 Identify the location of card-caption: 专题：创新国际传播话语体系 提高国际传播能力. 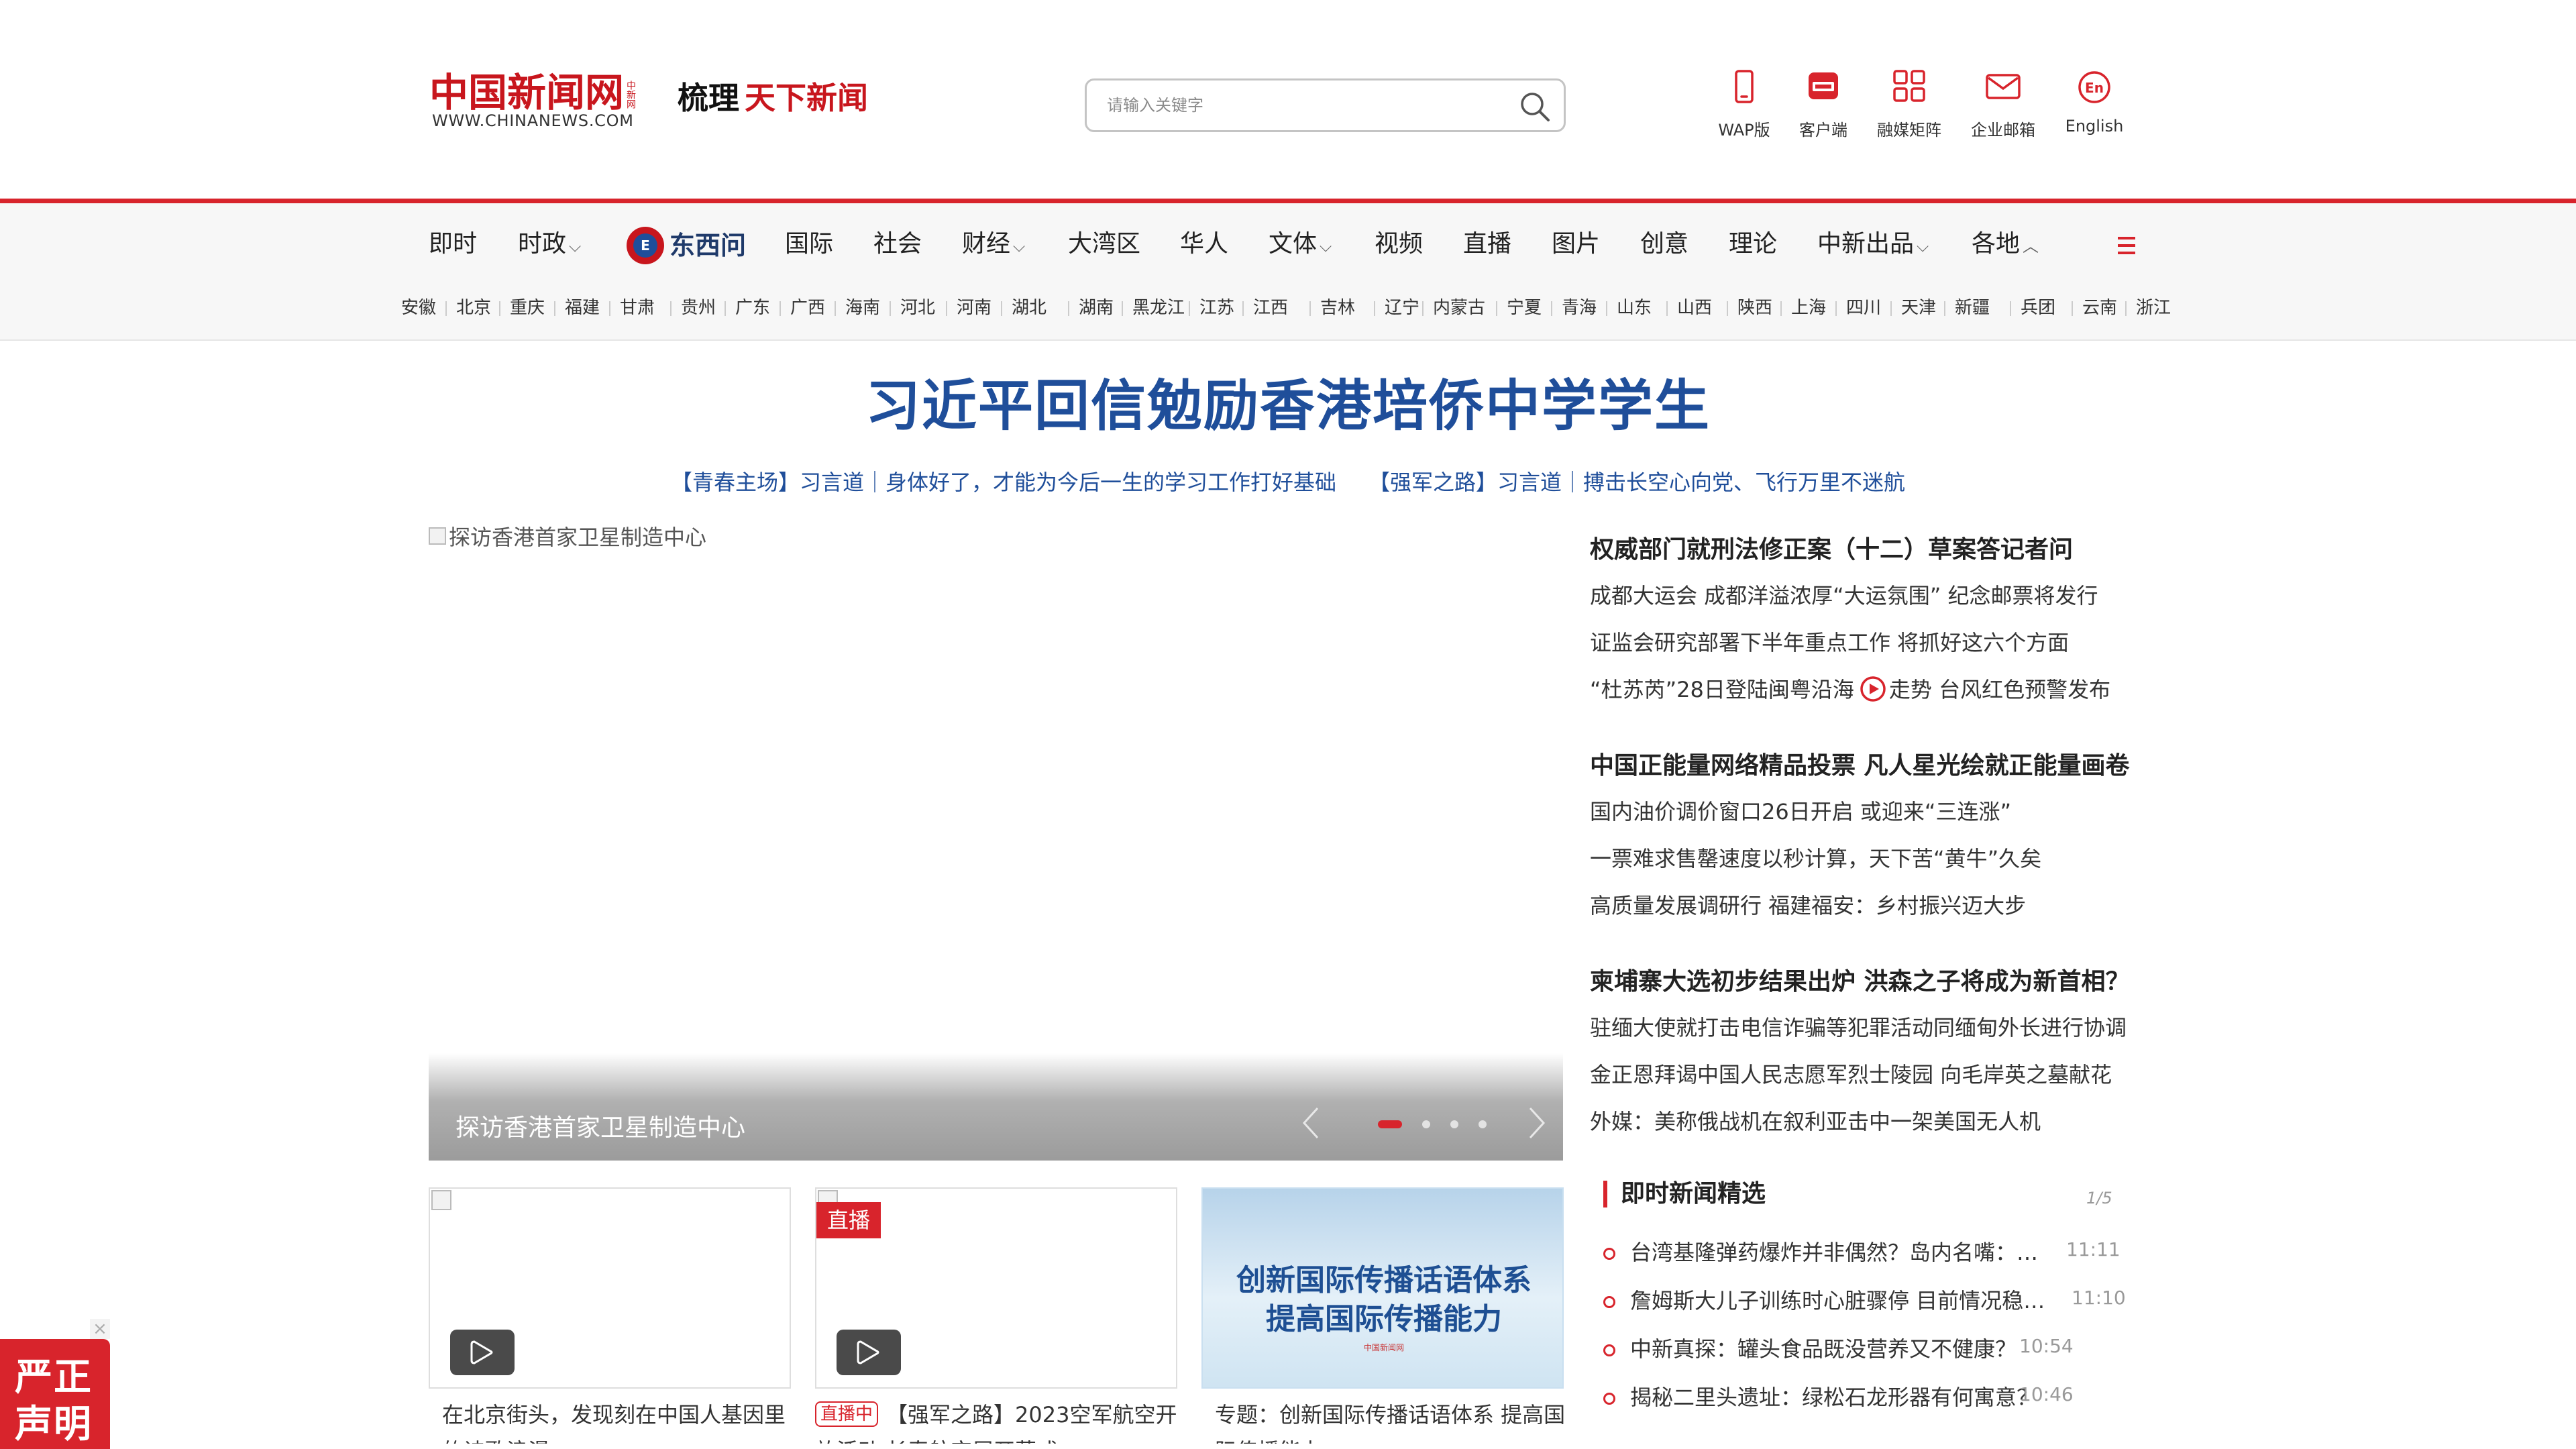
(1396, 1420).